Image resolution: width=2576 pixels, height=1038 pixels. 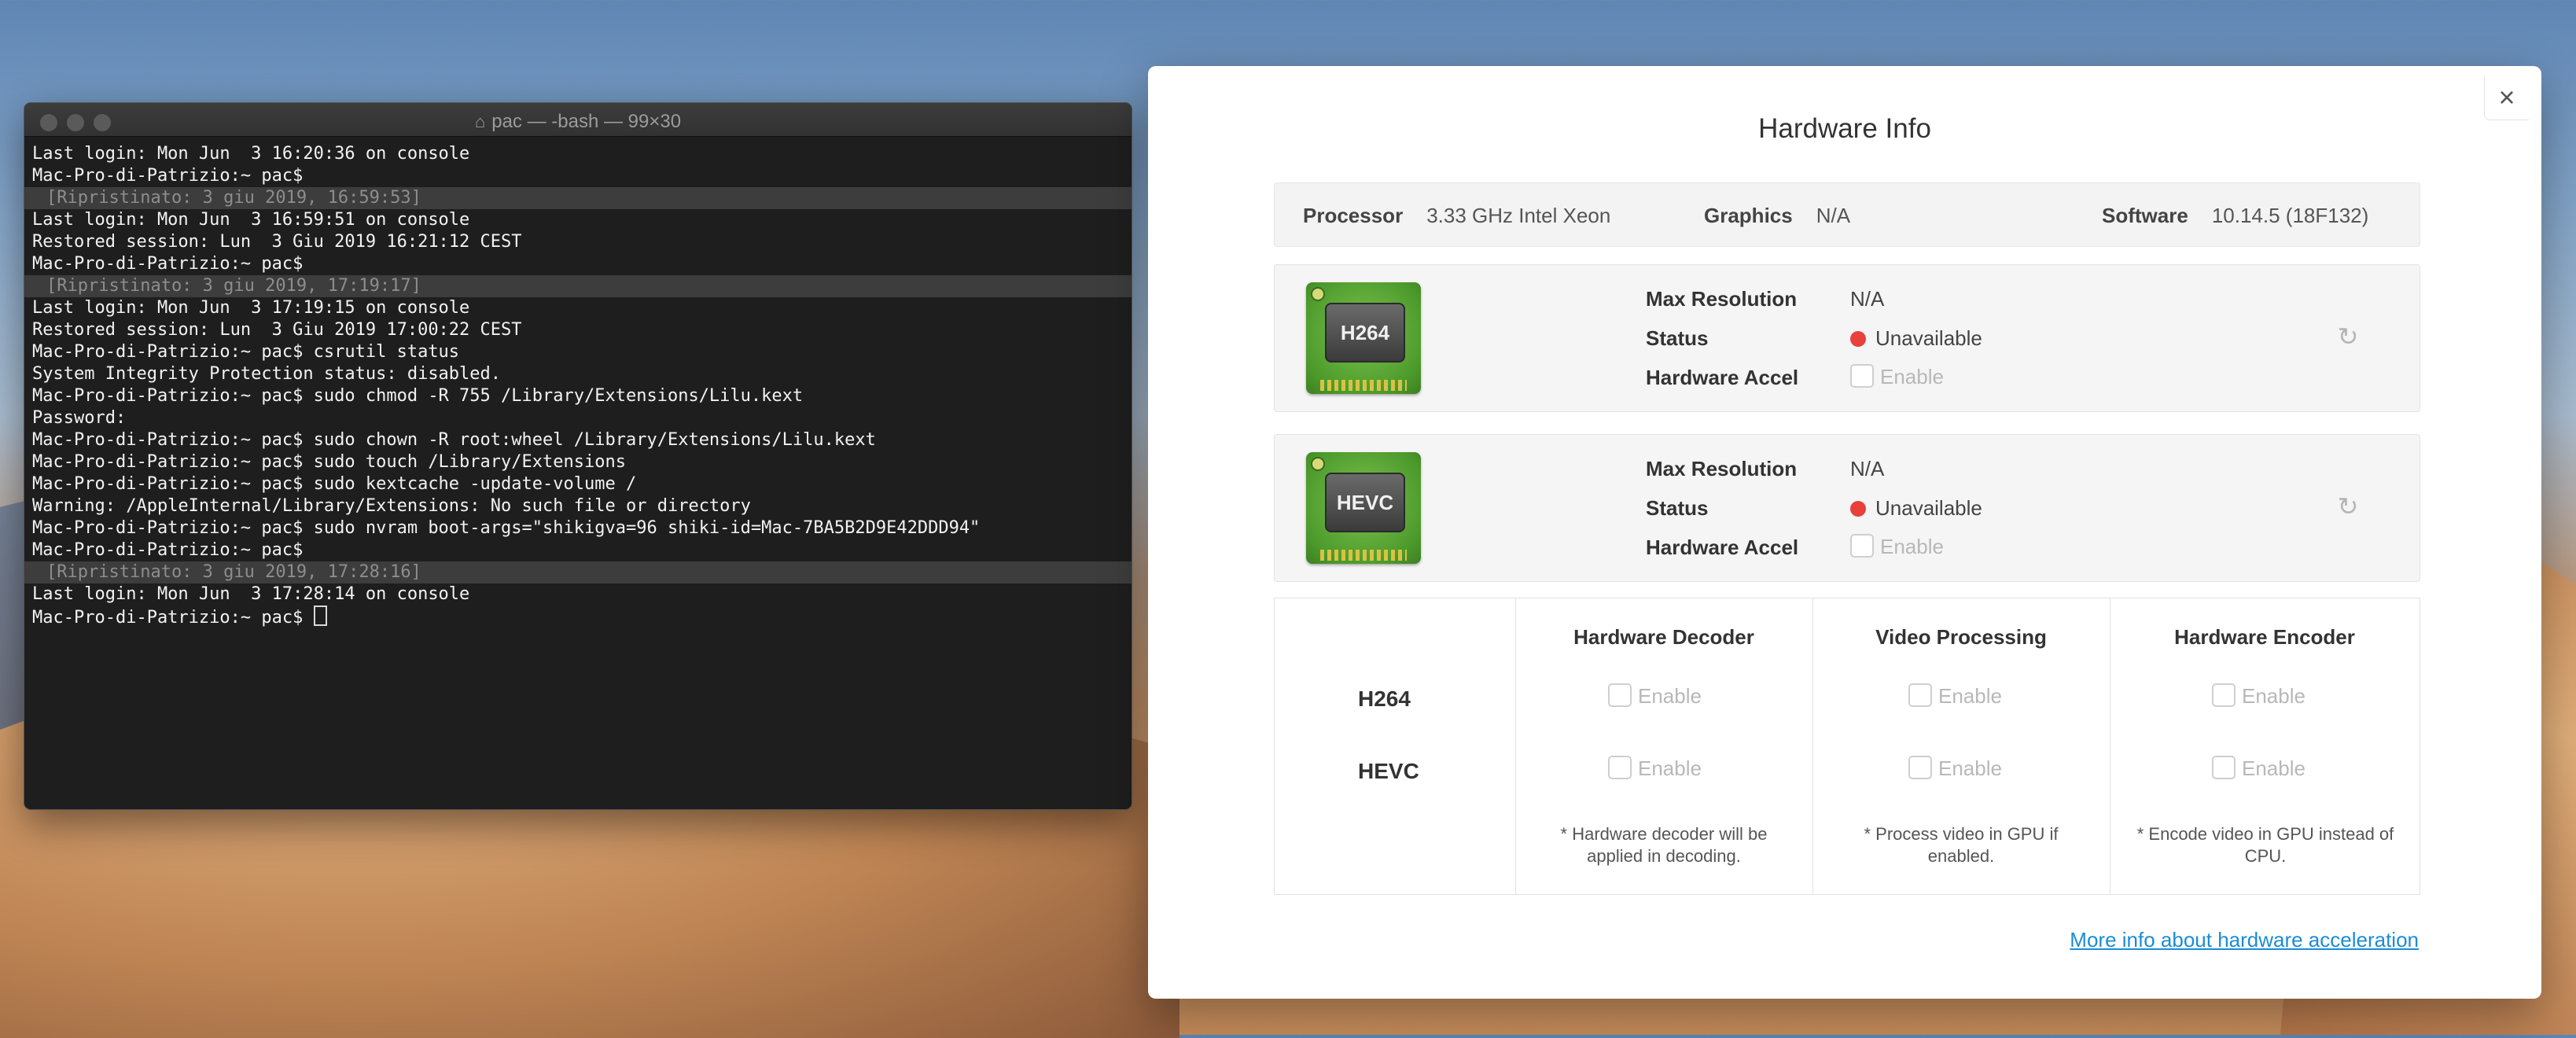 I want to click on hevc-processing-checkbox: Enable, so click(x=1955, y=768).